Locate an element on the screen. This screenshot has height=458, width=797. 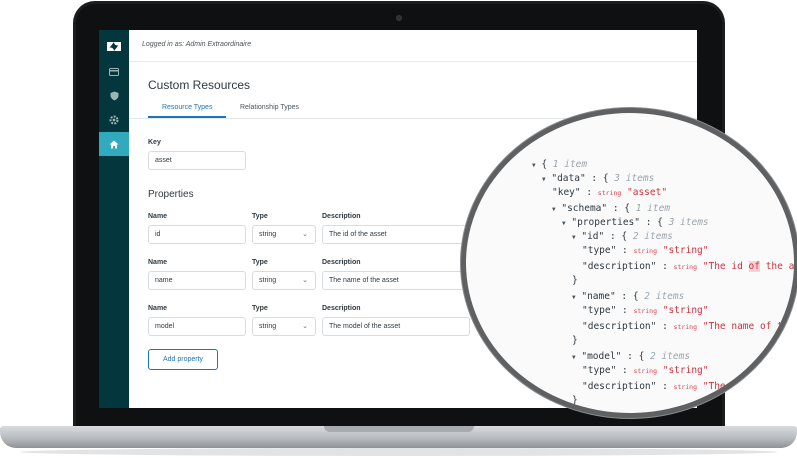
laptop-shadow is located at coordinates (398, 452).